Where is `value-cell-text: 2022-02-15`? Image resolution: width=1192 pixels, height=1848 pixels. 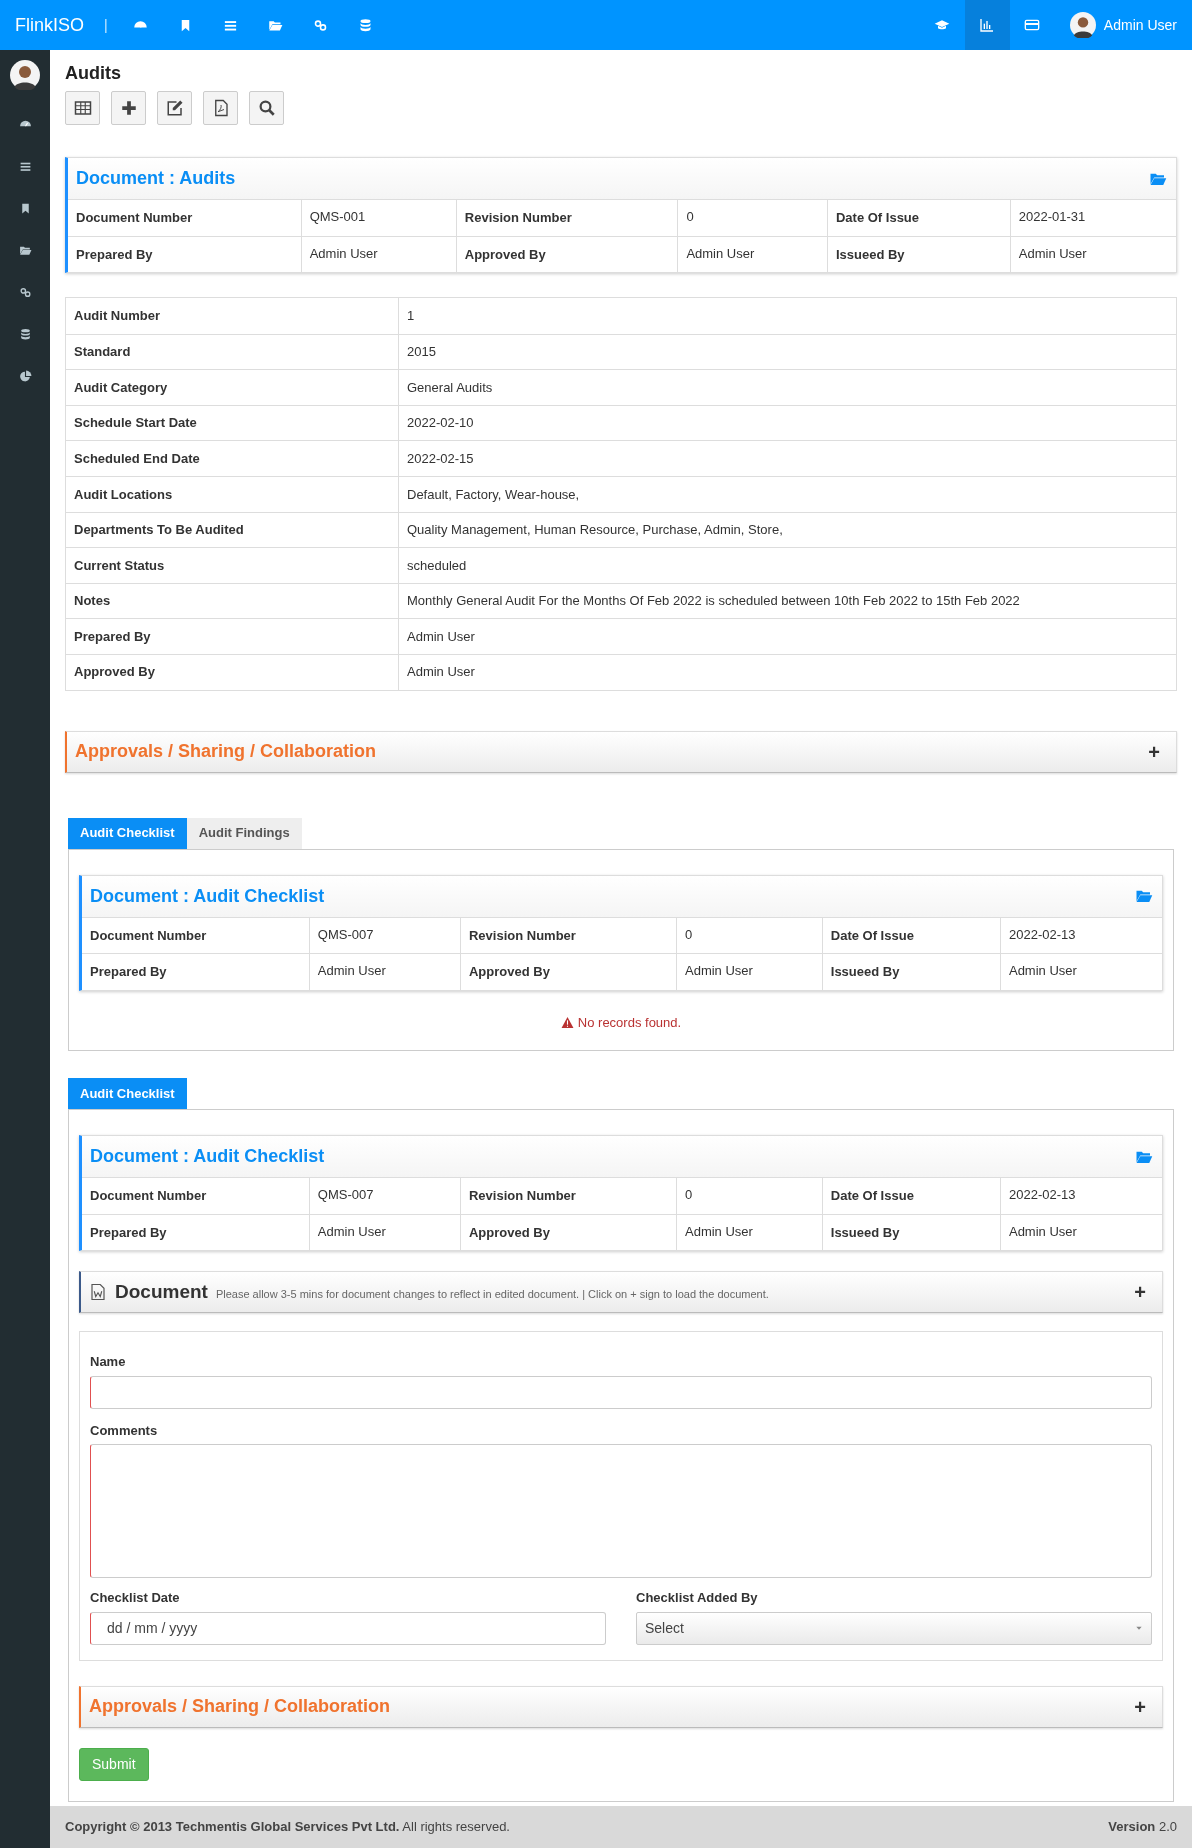 value-cell-text: 2022-02-15 is located at coordinates (440, 458).